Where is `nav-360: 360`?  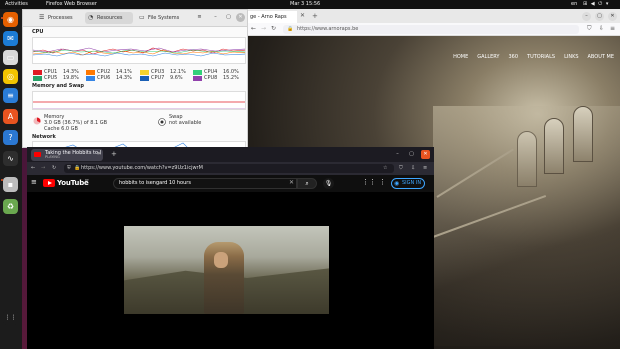 nav-360: 360 is located at coordinates (513, 57).